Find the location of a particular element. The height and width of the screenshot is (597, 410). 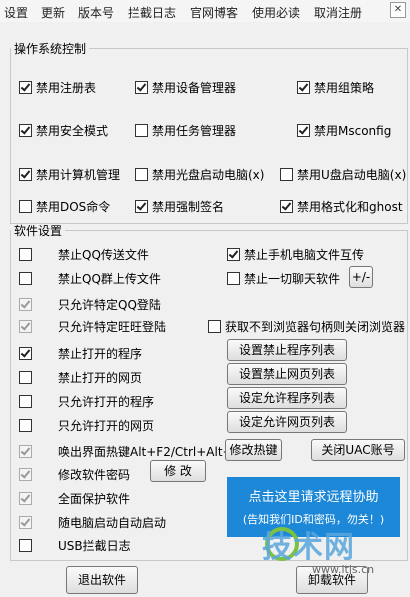

os-checkbox-6: 禁用计算机管理 is located at coordinates (69, 174).